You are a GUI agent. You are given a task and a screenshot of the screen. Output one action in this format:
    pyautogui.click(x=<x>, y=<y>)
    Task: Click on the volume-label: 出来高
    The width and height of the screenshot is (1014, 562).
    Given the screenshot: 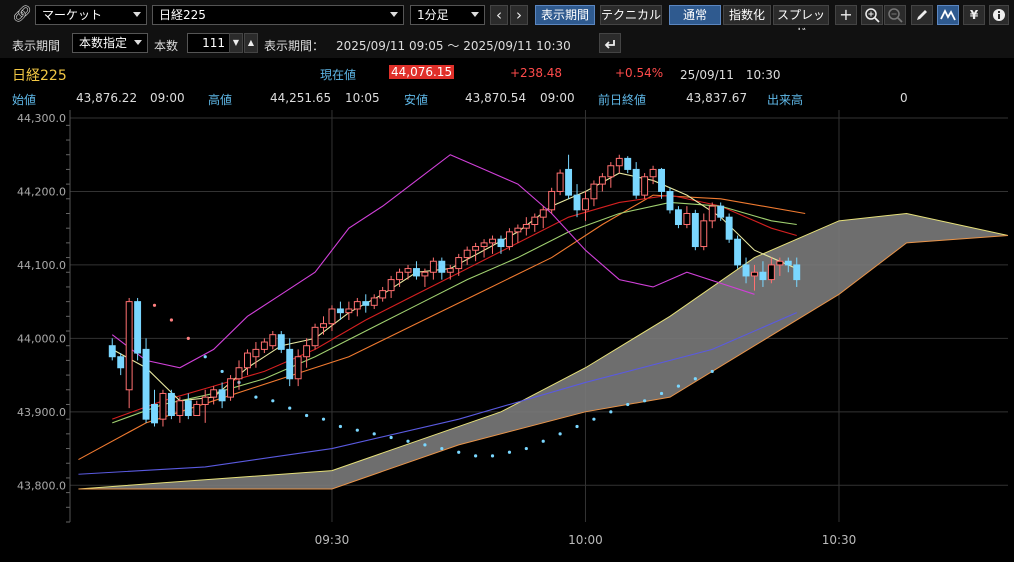 What is the action you would take?
    pyautogui.click(x=785, y=100)
    